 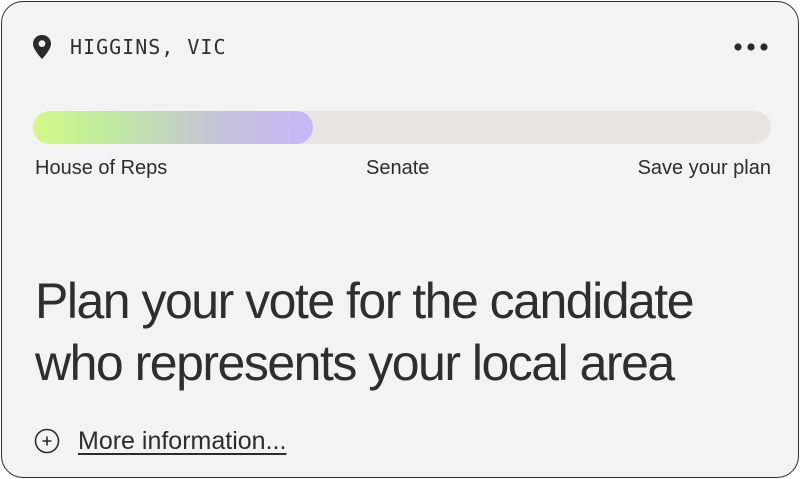 What do you see at coordinates (398, 168) in the screenshot?
I see `step-senate: Senate` at bounding box center [398, 168].